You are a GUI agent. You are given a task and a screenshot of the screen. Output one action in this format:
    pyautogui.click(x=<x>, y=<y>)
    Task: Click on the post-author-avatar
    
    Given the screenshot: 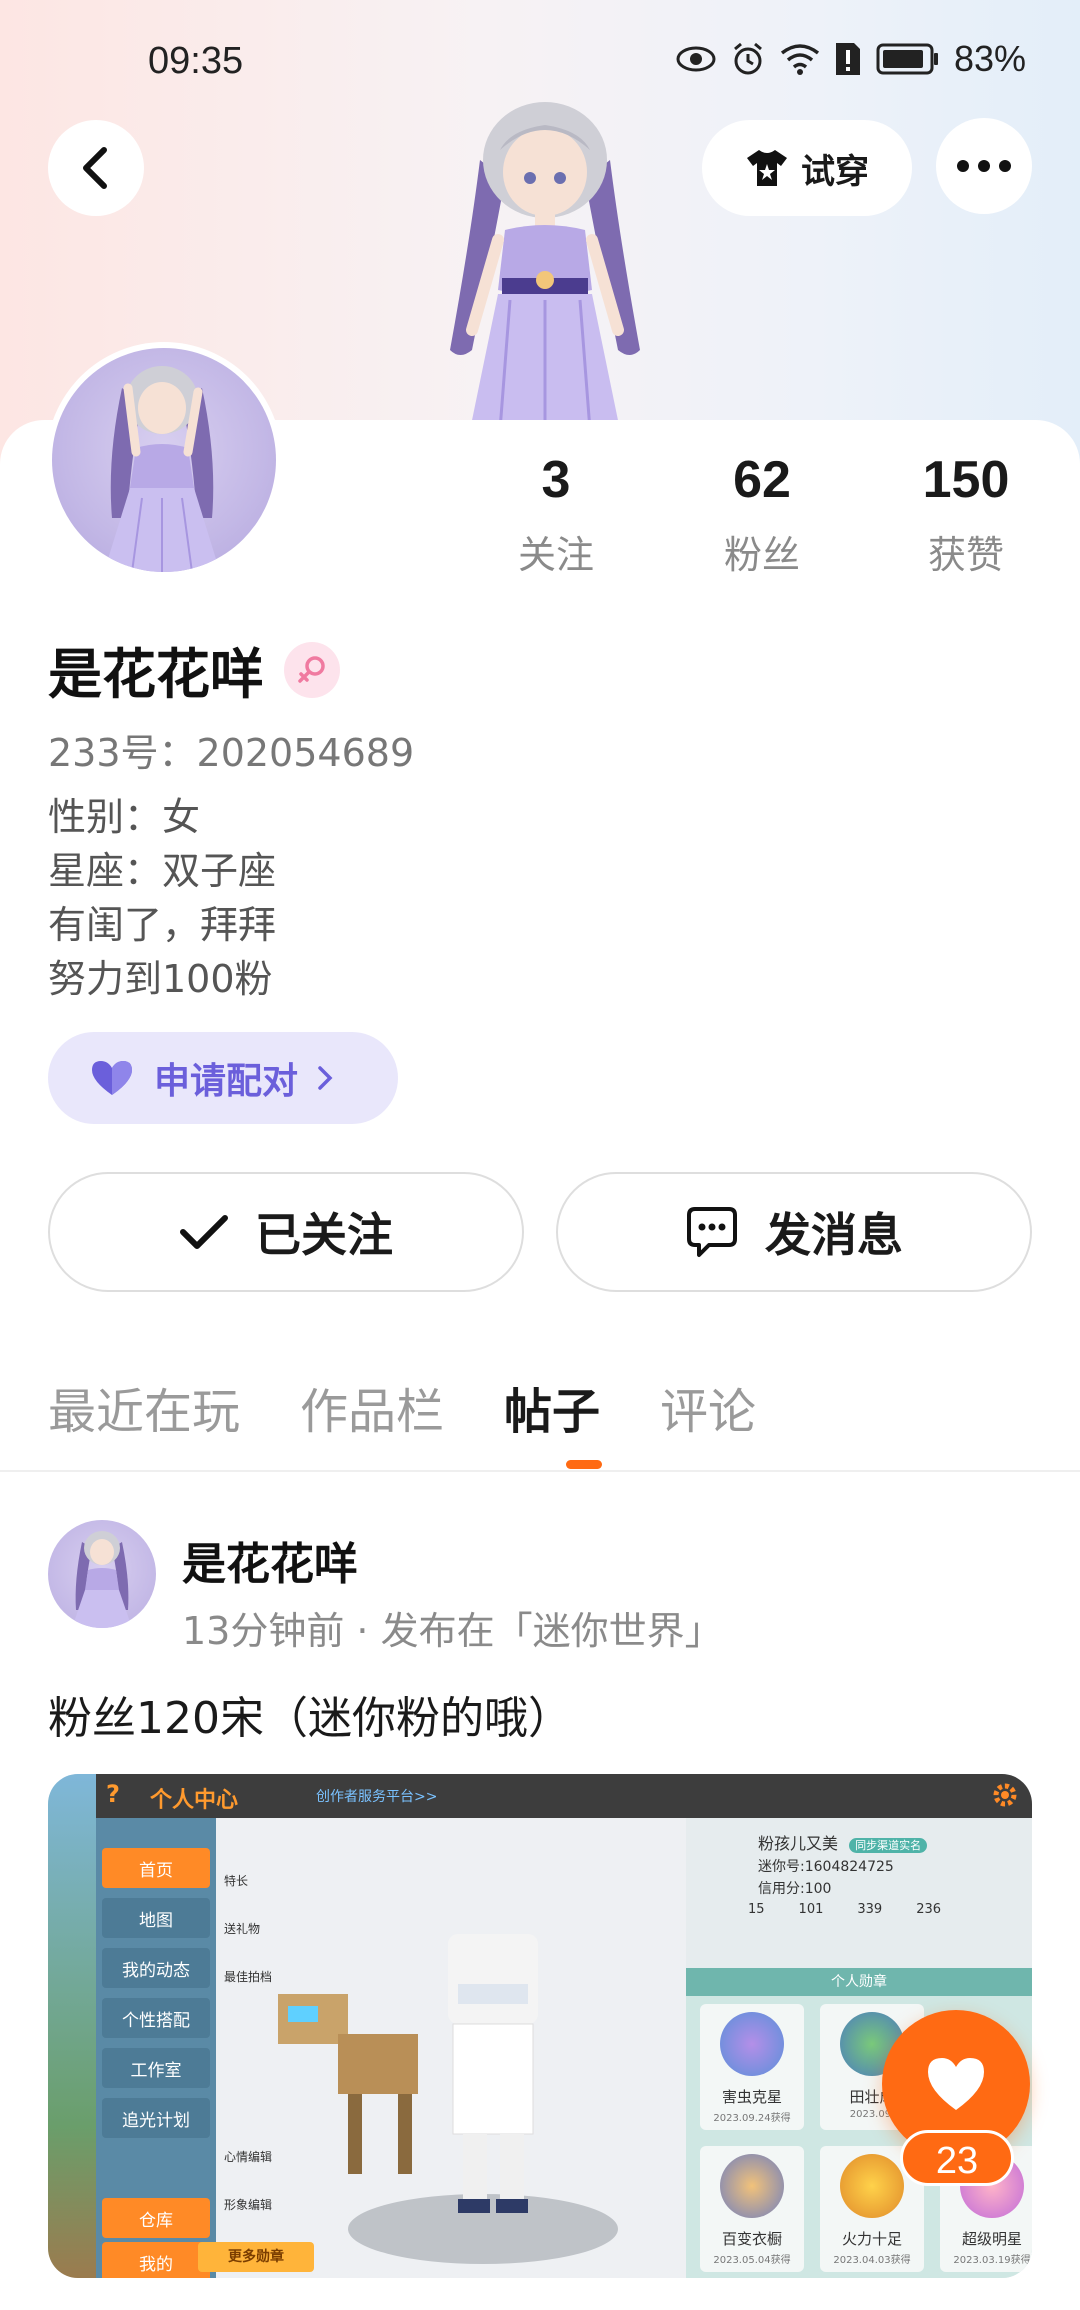 What is the action you would take?
    pyautogui.click(x=102, y=1574)
    